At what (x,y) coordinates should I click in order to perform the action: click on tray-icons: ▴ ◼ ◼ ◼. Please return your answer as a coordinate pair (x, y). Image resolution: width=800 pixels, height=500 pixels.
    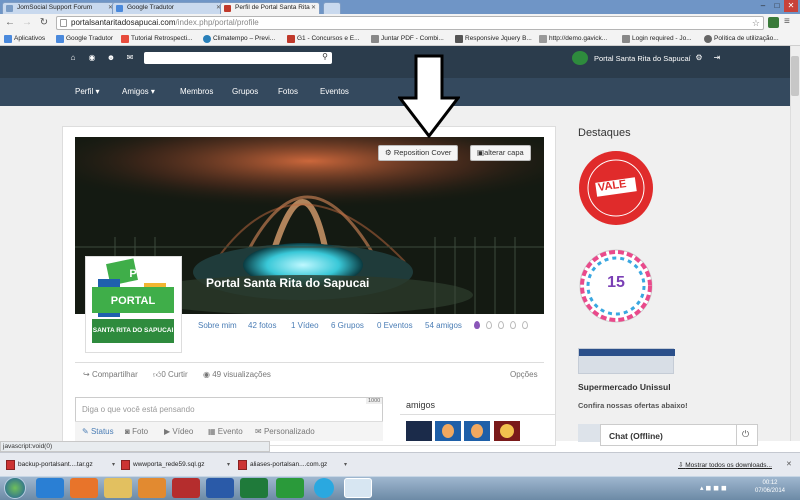
    Looking at the image, I should click on (713, 488).